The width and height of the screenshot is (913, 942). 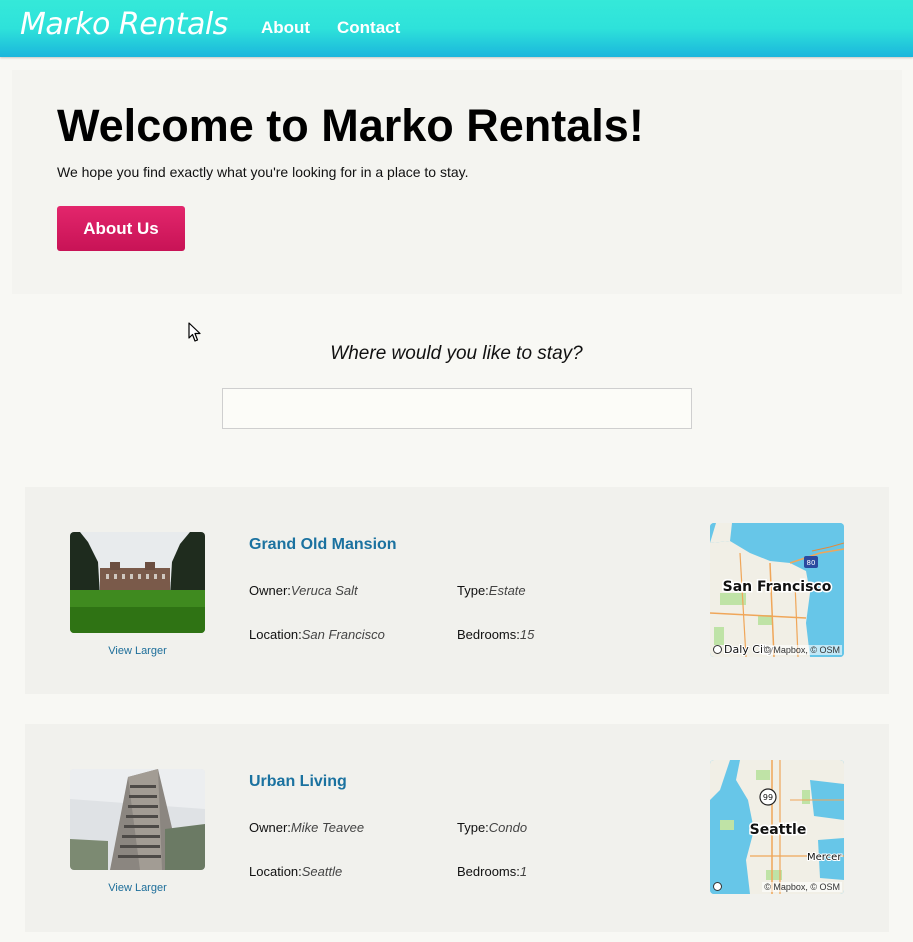 I want to click on map-city-label: Seattle, so click(x=778, y=830).